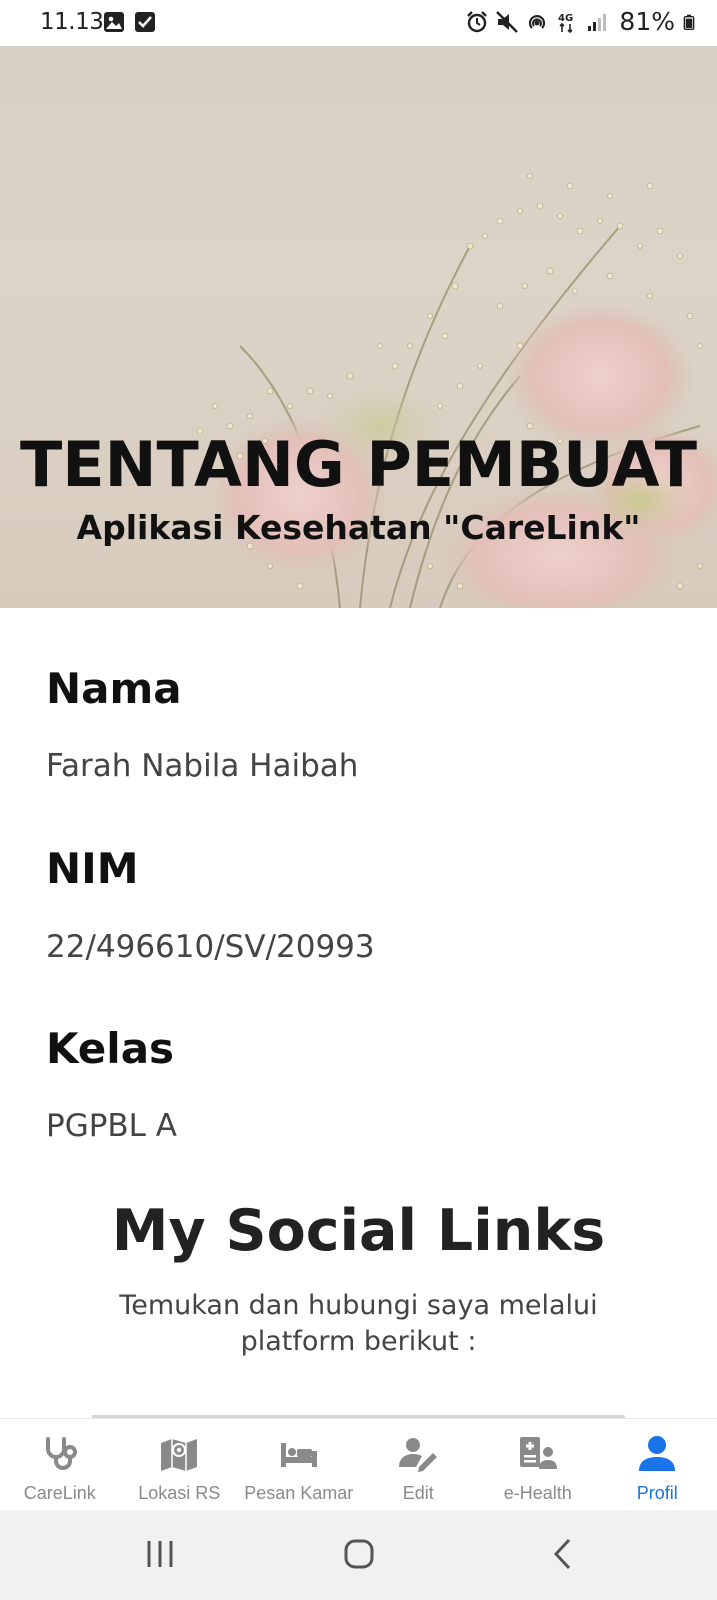 Image resolution: width=717 pixels, height=1600 pixels. Describe the element at coordinates (210, 947) in the screenshot. I see `nim-value: 22/496610/SV/20993` at that location.